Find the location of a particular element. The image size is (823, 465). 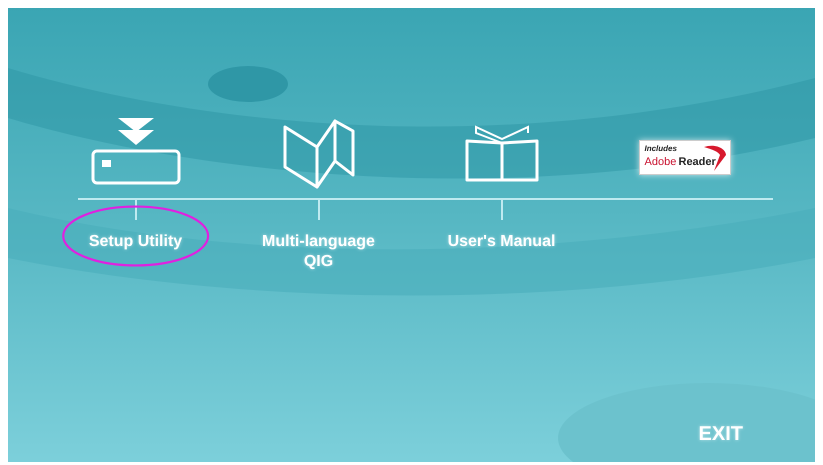

badge-caption: Includes is located at coordinates (660, 148).